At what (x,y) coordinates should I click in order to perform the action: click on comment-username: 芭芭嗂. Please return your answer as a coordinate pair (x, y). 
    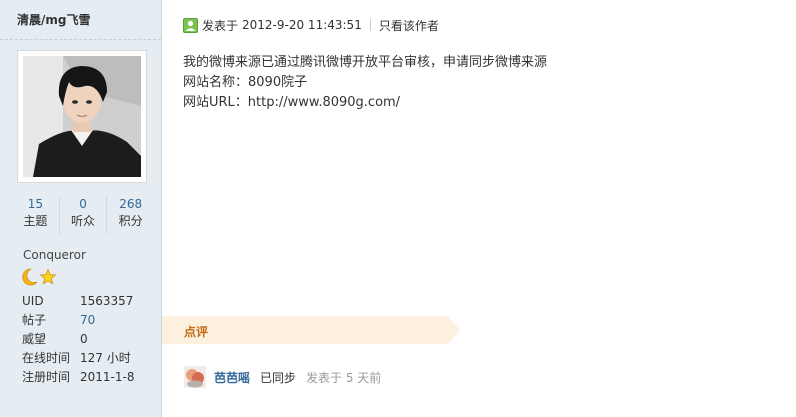
    Looking at the image, I should click on (232, 377).